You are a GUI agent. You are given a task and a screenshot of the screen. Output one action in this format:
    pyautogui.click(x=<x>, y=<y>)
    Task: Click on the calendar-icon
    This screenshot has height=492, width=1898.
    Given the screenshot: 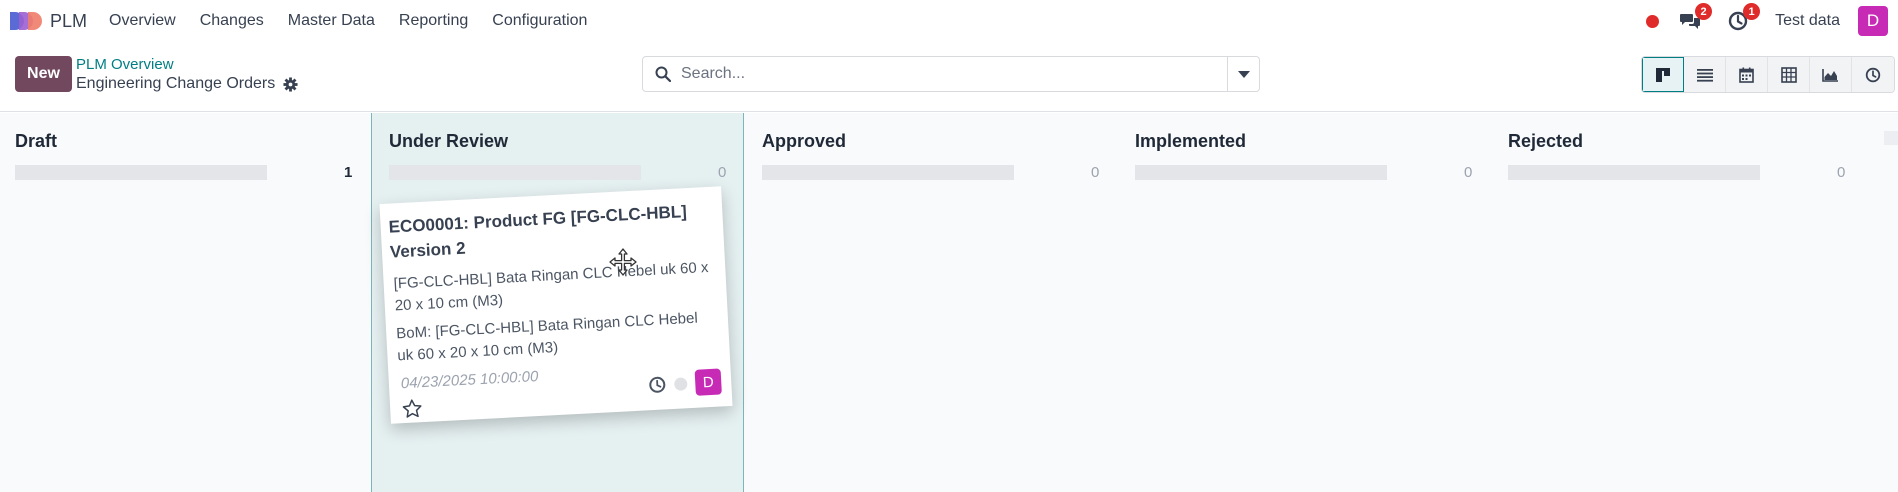 What is the action you would take?
    pyautogui.click(x=1746, y=75)
    